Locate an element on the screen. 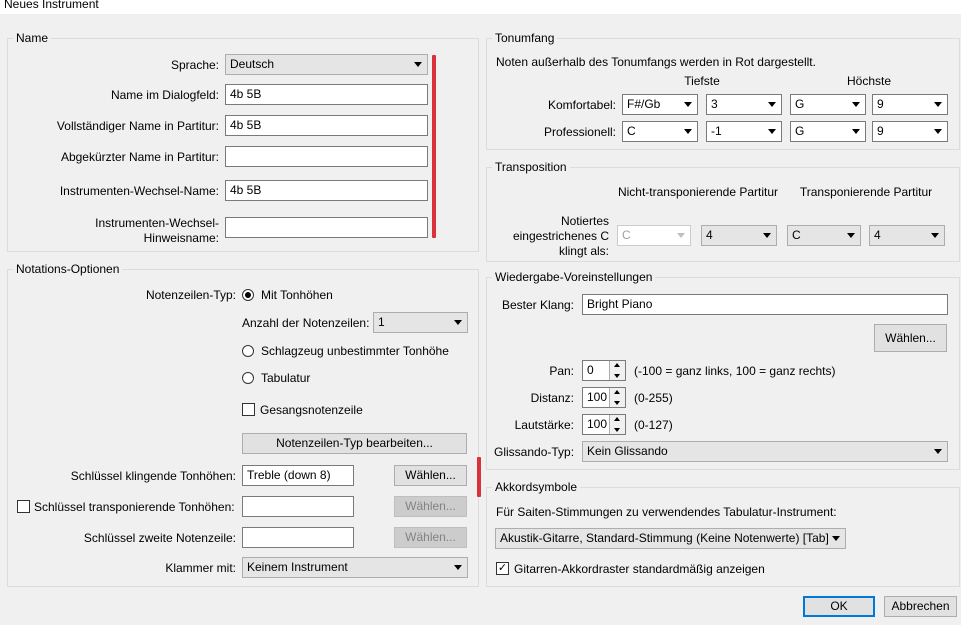 The height and width of the screenshot is (625, 961). change-name-input: 4b 5B is located at coordinates (326, 190).